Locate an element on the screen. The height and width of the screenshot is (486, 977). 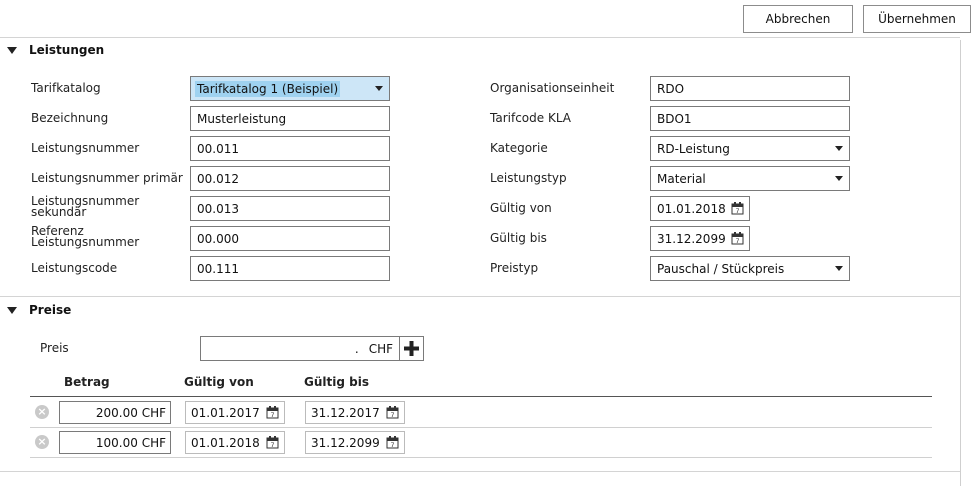
scrollbar is located at coordinates (960, 263).